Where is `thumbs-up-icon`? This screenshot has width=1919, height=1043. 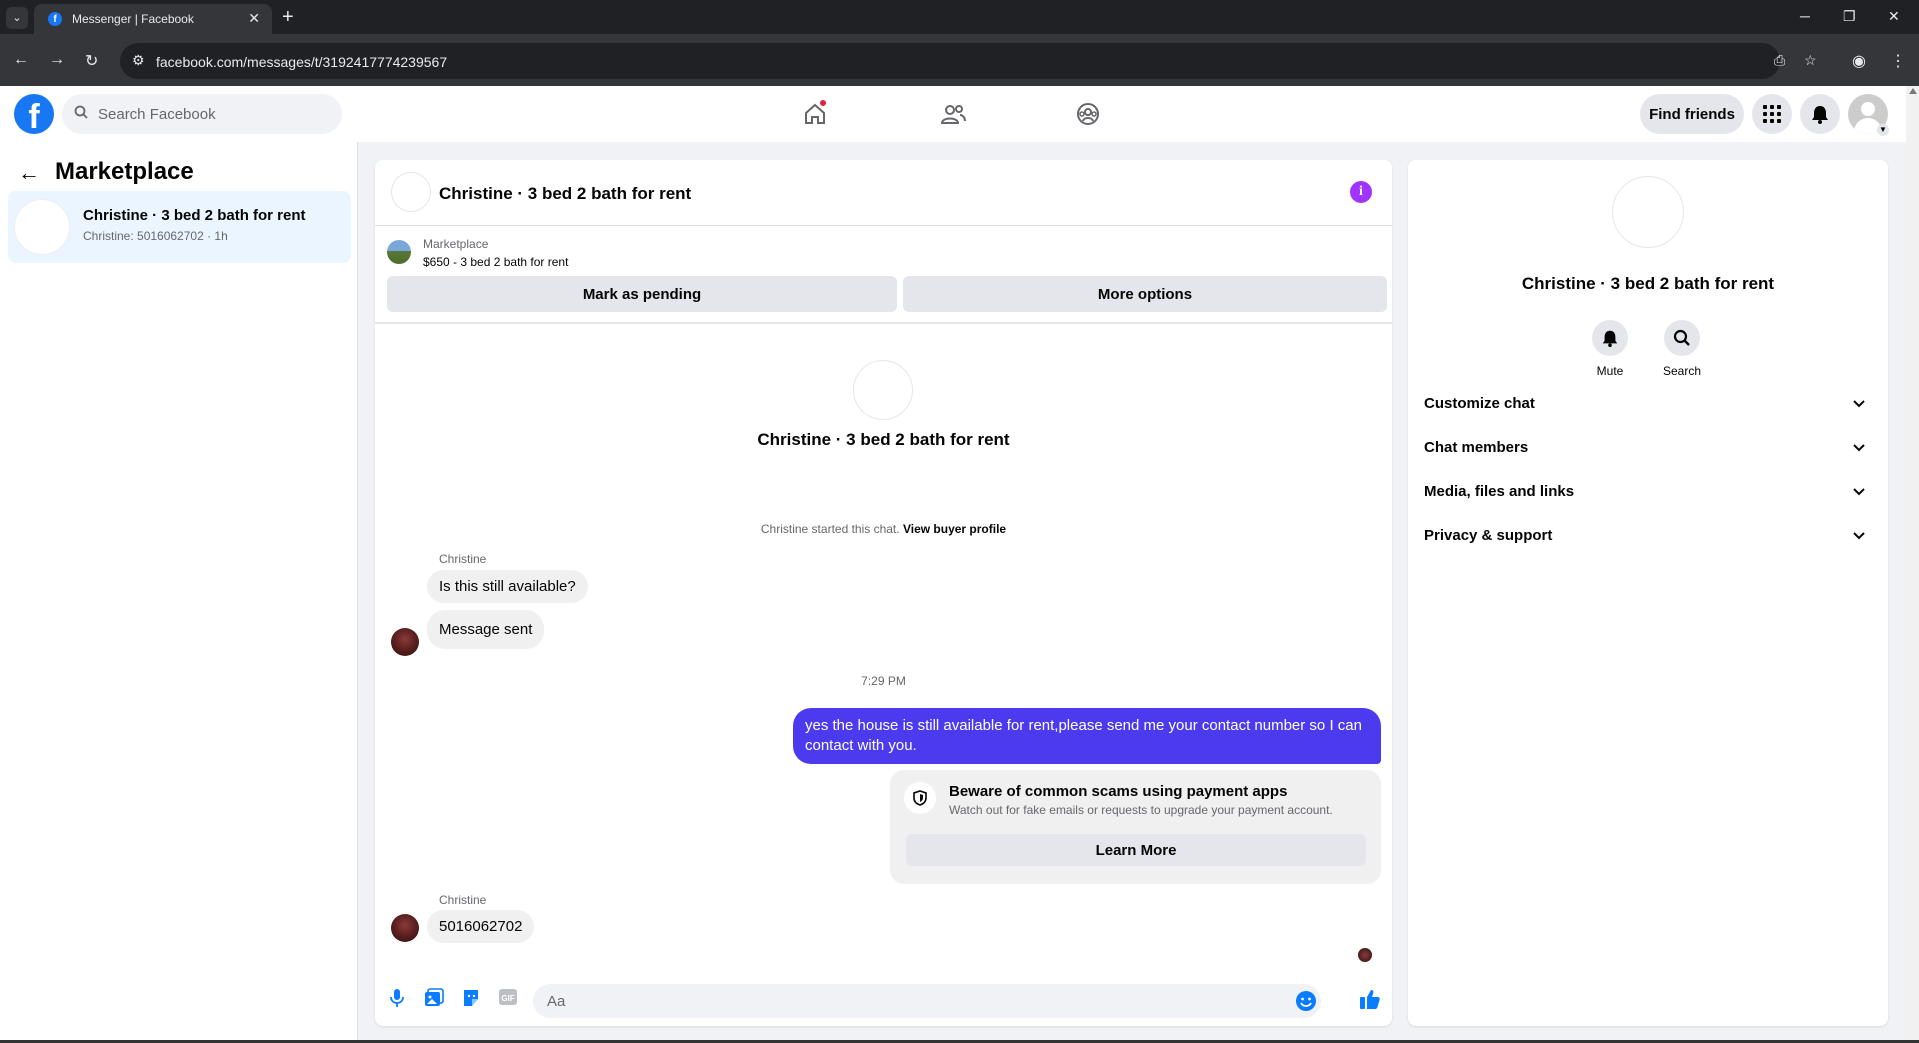 thumbs-up-icon is located at coordinates (1370, 1000).